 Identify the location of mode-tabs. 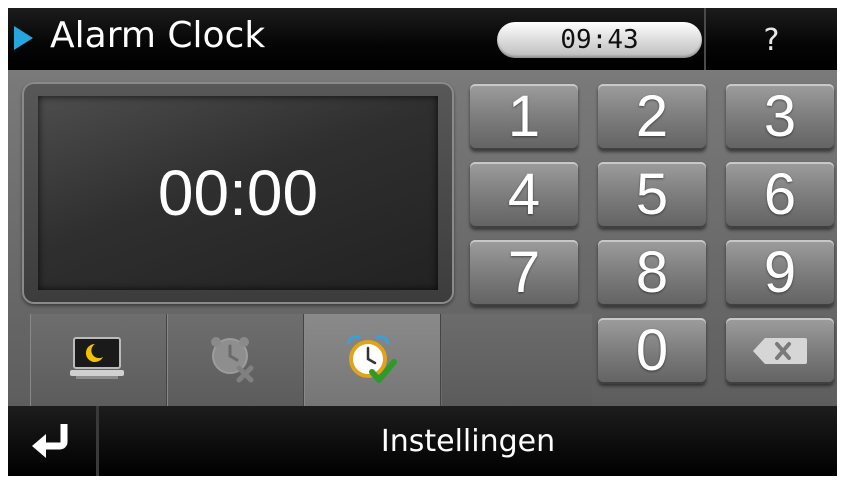
(236, 360).